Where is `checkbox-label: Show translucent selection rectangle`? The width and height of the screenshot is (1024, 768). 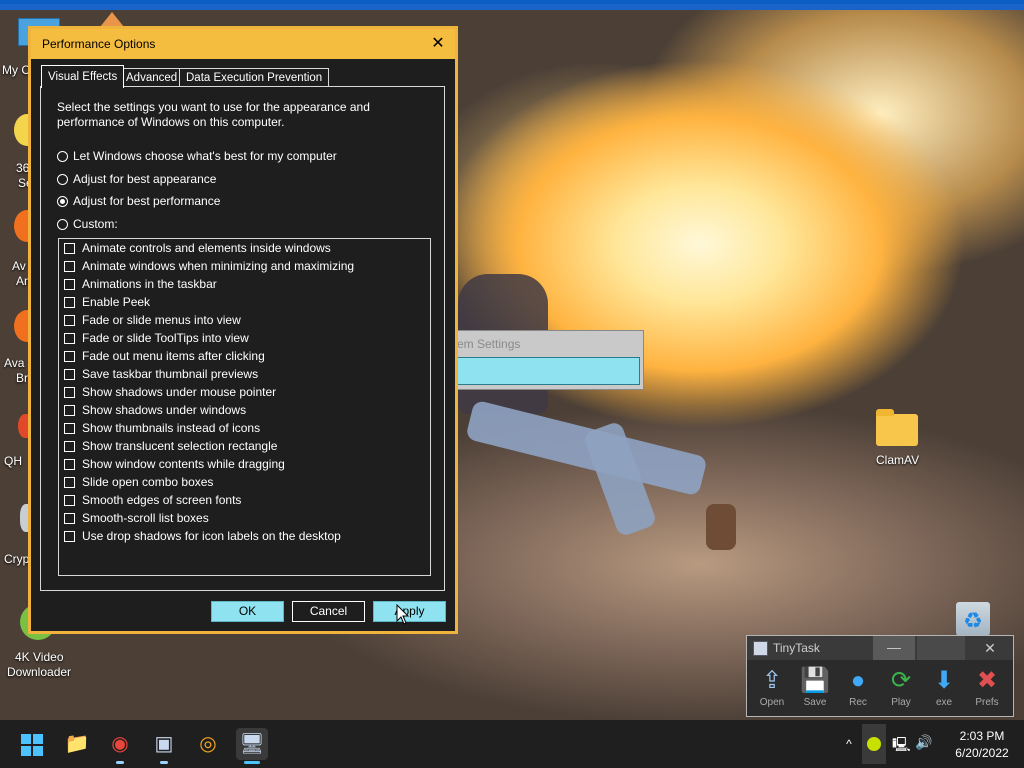 checkbox-label: Show translucent selection rectangle is located at coordinates (180, 446).